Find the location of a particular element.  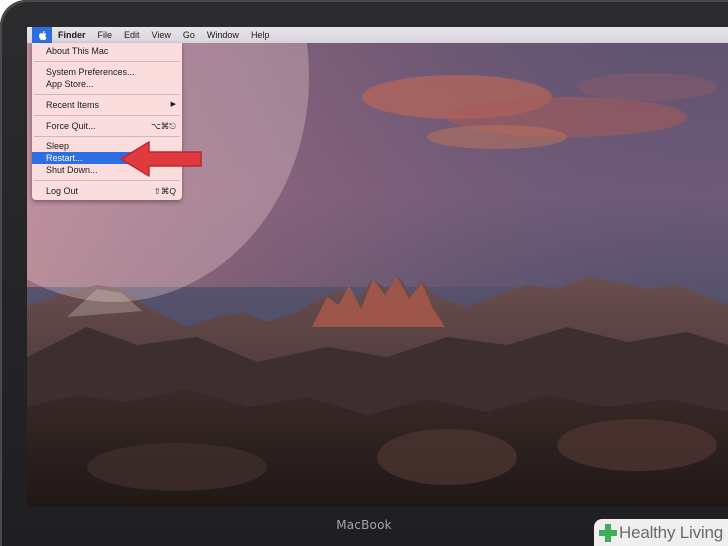

menu-view: View is located at coordinates (161, 35).